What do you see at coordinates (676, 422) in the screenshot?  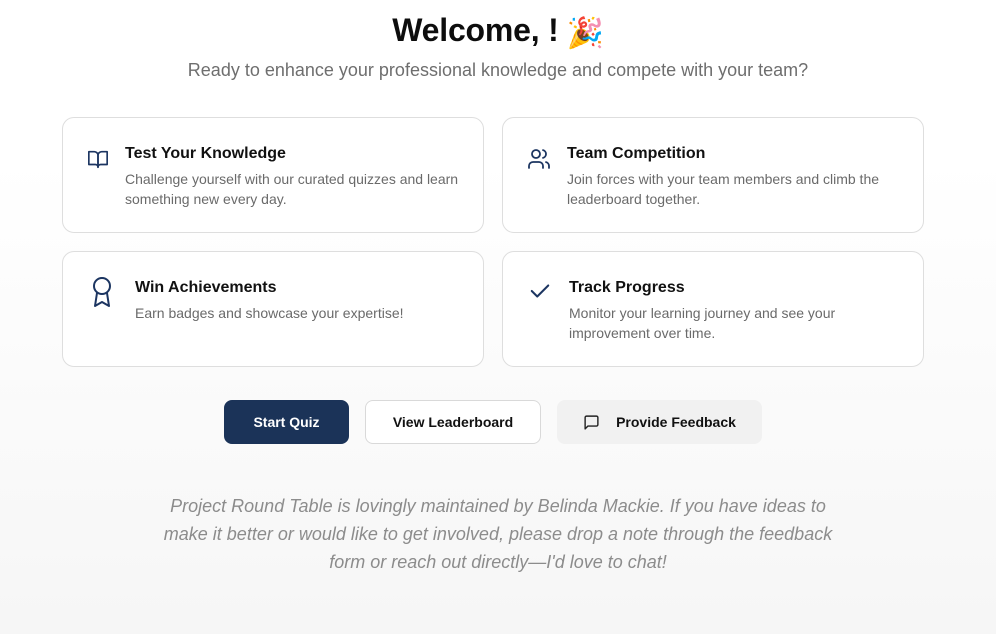 I see `provide-feedback-label: Provide Feedback` at bounding box center [676, 422].